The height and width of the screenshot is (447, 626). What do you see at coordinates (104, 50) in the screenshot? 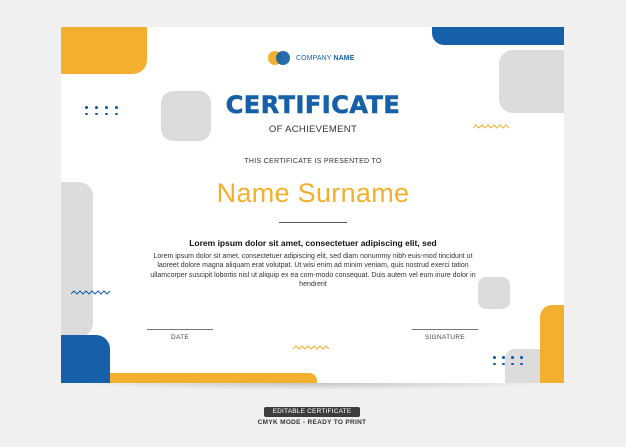
I see `corner-shape-top-left` at bounding box center [104, 50].